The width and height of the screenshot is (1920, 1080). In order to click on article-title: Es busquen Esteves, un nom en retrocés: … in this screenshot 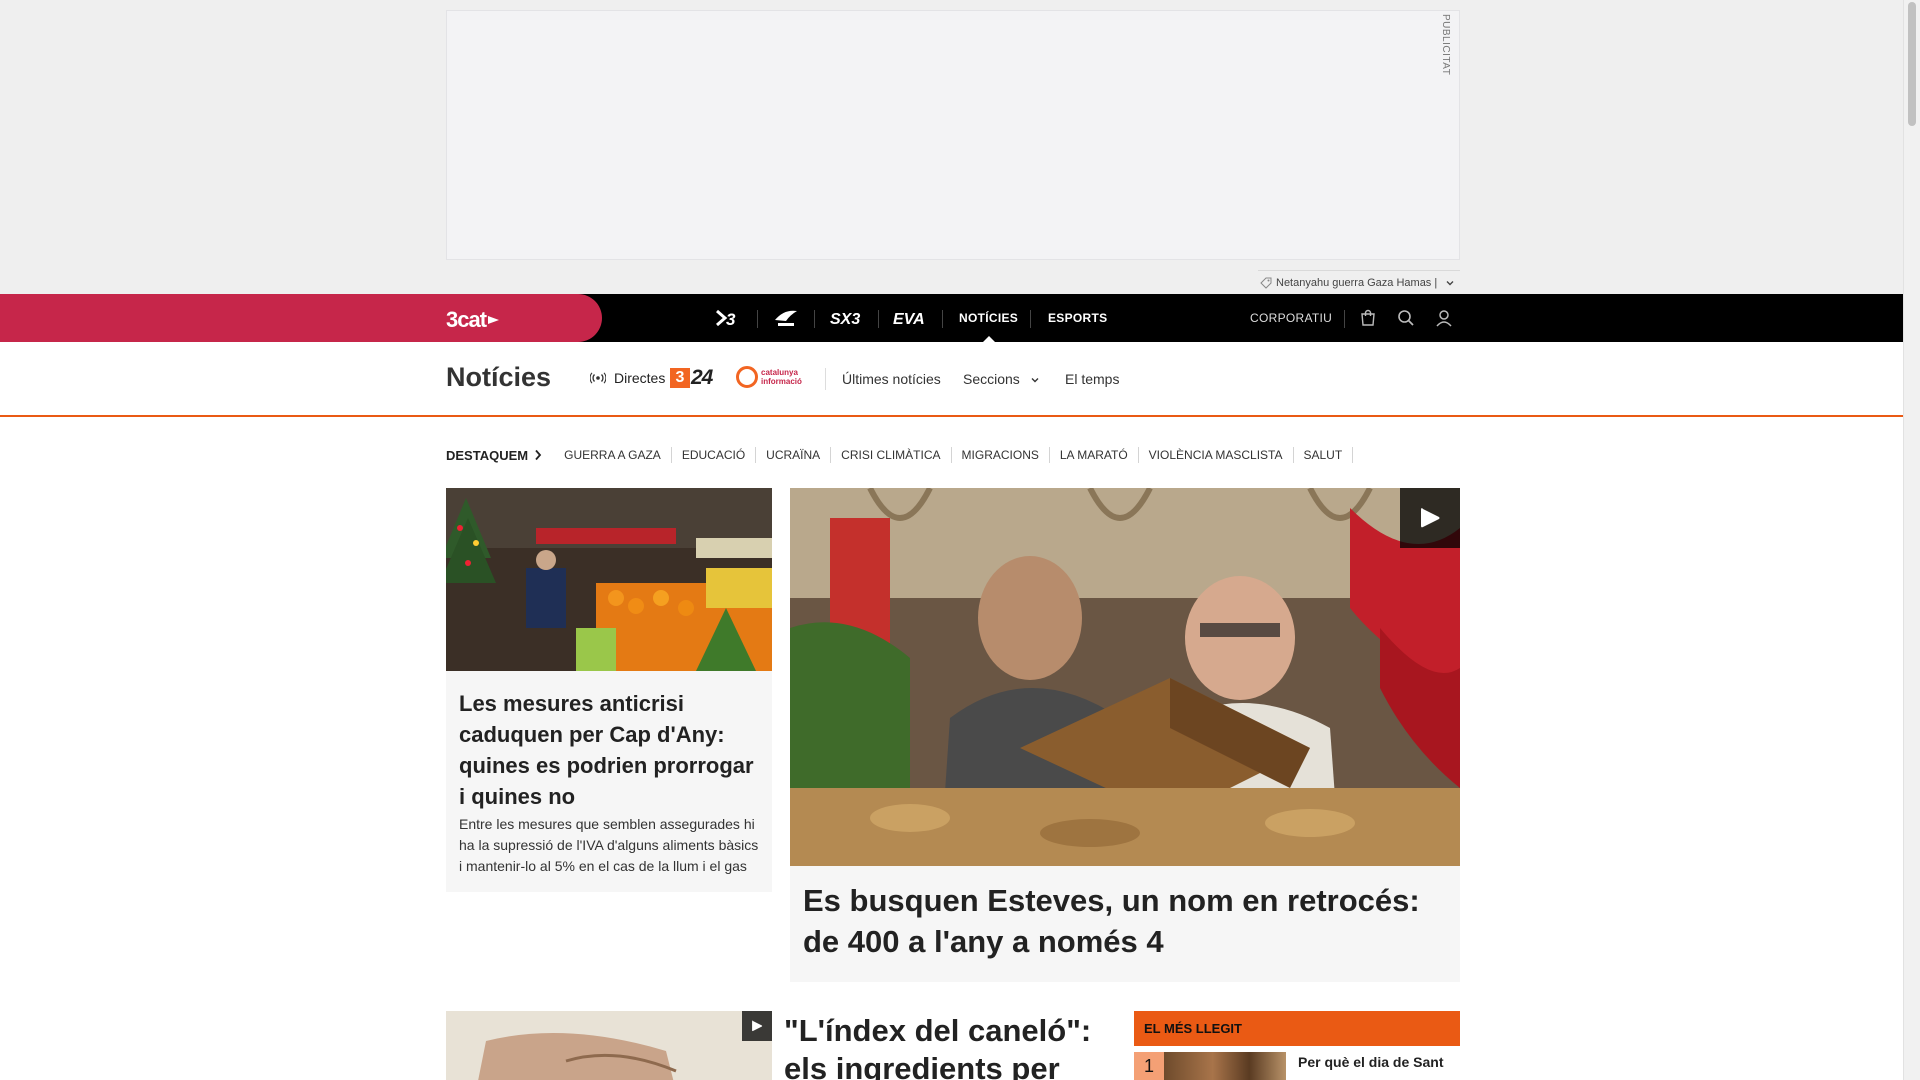, I will do `click(1123, 921)`.